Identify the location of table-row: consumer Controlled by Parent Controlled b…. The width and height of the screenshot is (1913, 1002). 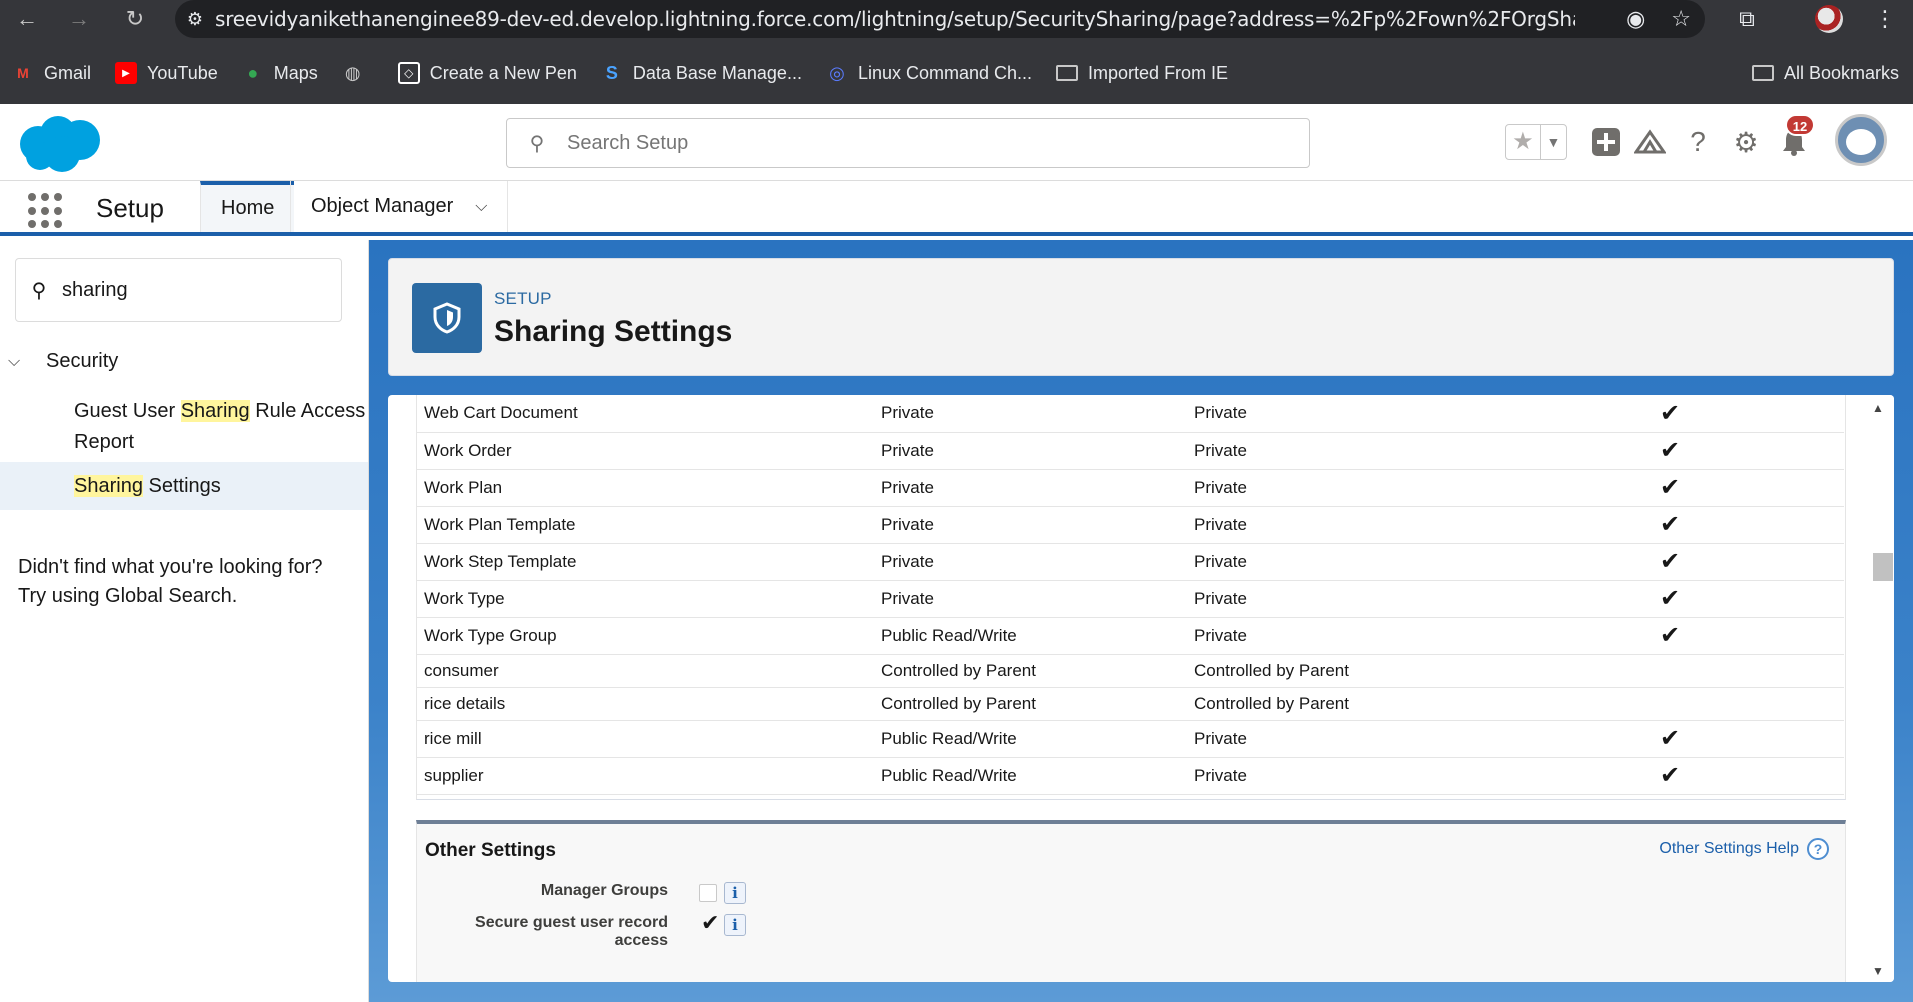
(1130, 671).